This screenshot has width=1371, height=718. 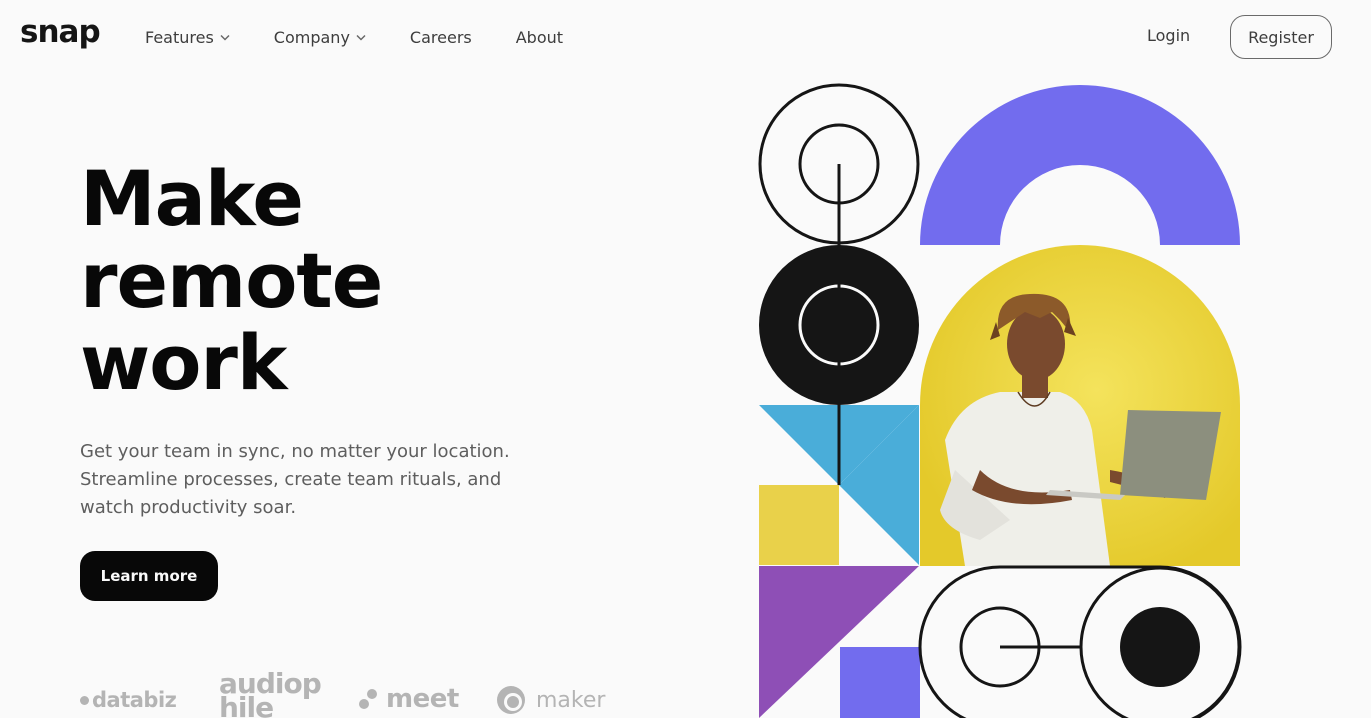 I want to click on client-logo-meet: meet, so click(x=408, y=699).